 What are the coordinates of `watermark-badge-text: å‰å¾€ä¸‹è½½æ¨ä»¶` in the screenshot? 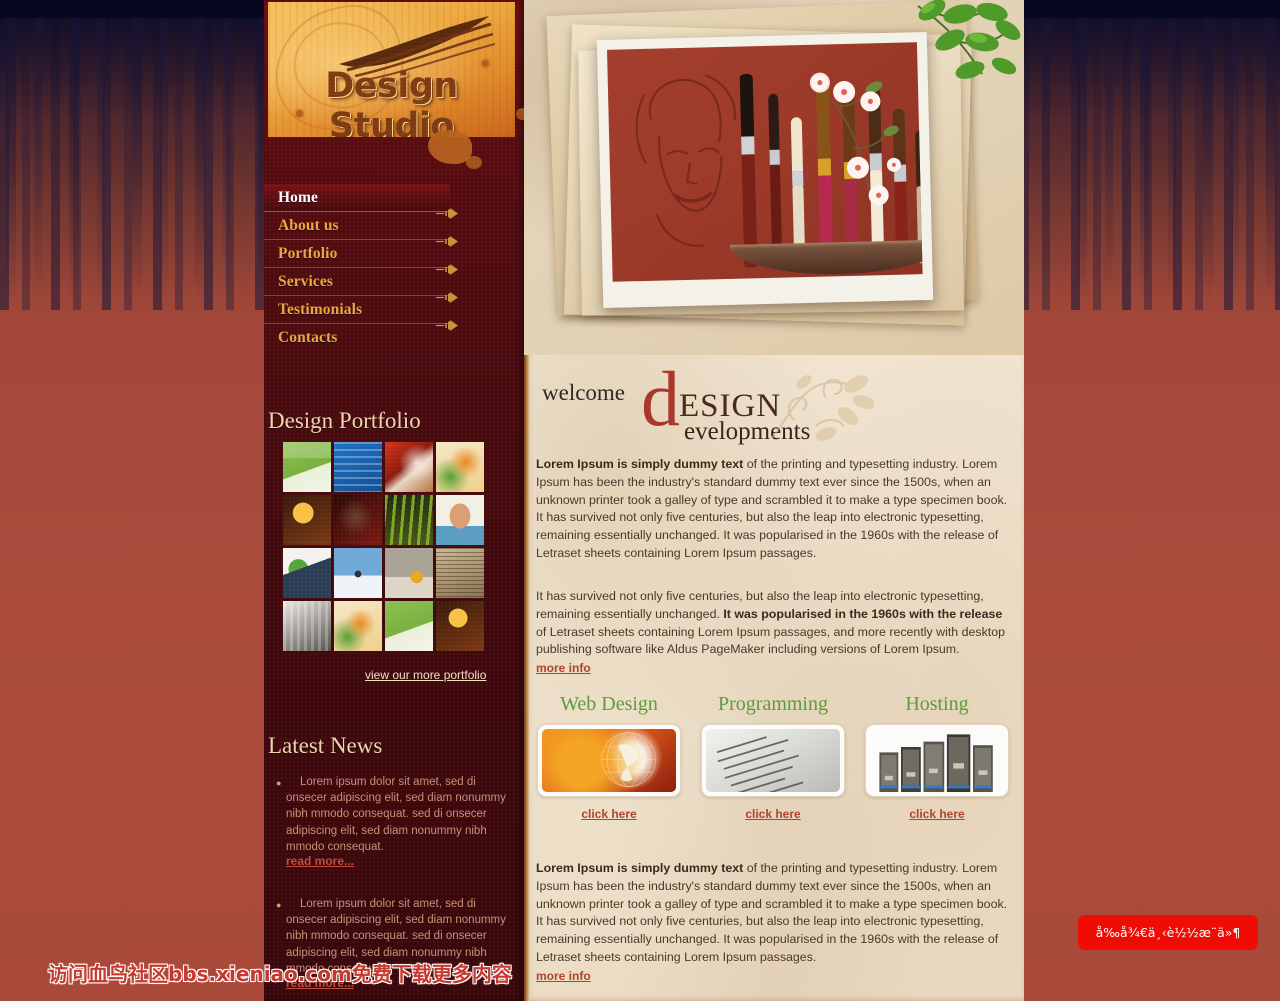 It's located at (1168, 932).